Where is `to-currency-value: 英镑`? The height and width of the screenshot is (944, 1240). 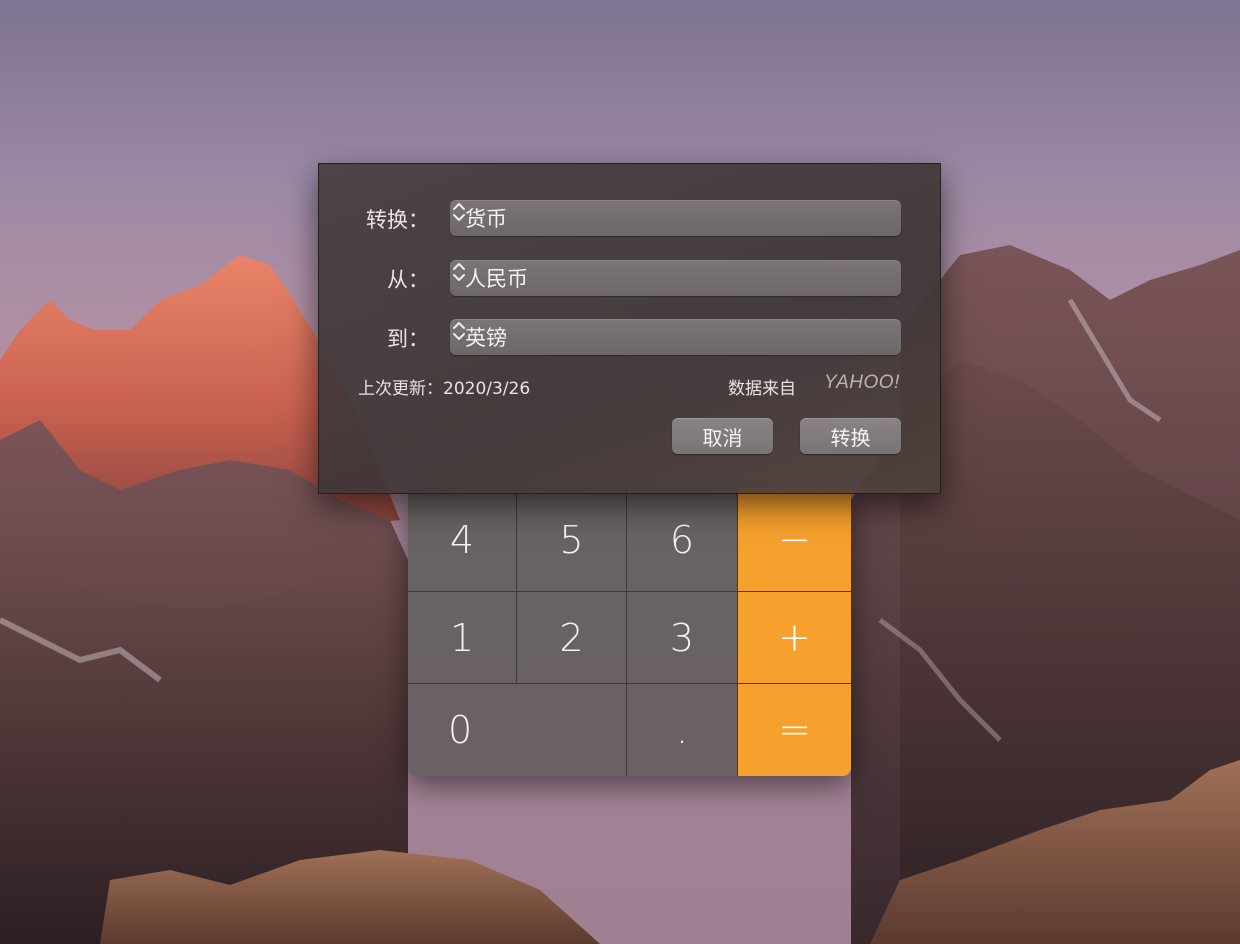
to-currency-value: 英镑 is located at coordinates (486, 338).